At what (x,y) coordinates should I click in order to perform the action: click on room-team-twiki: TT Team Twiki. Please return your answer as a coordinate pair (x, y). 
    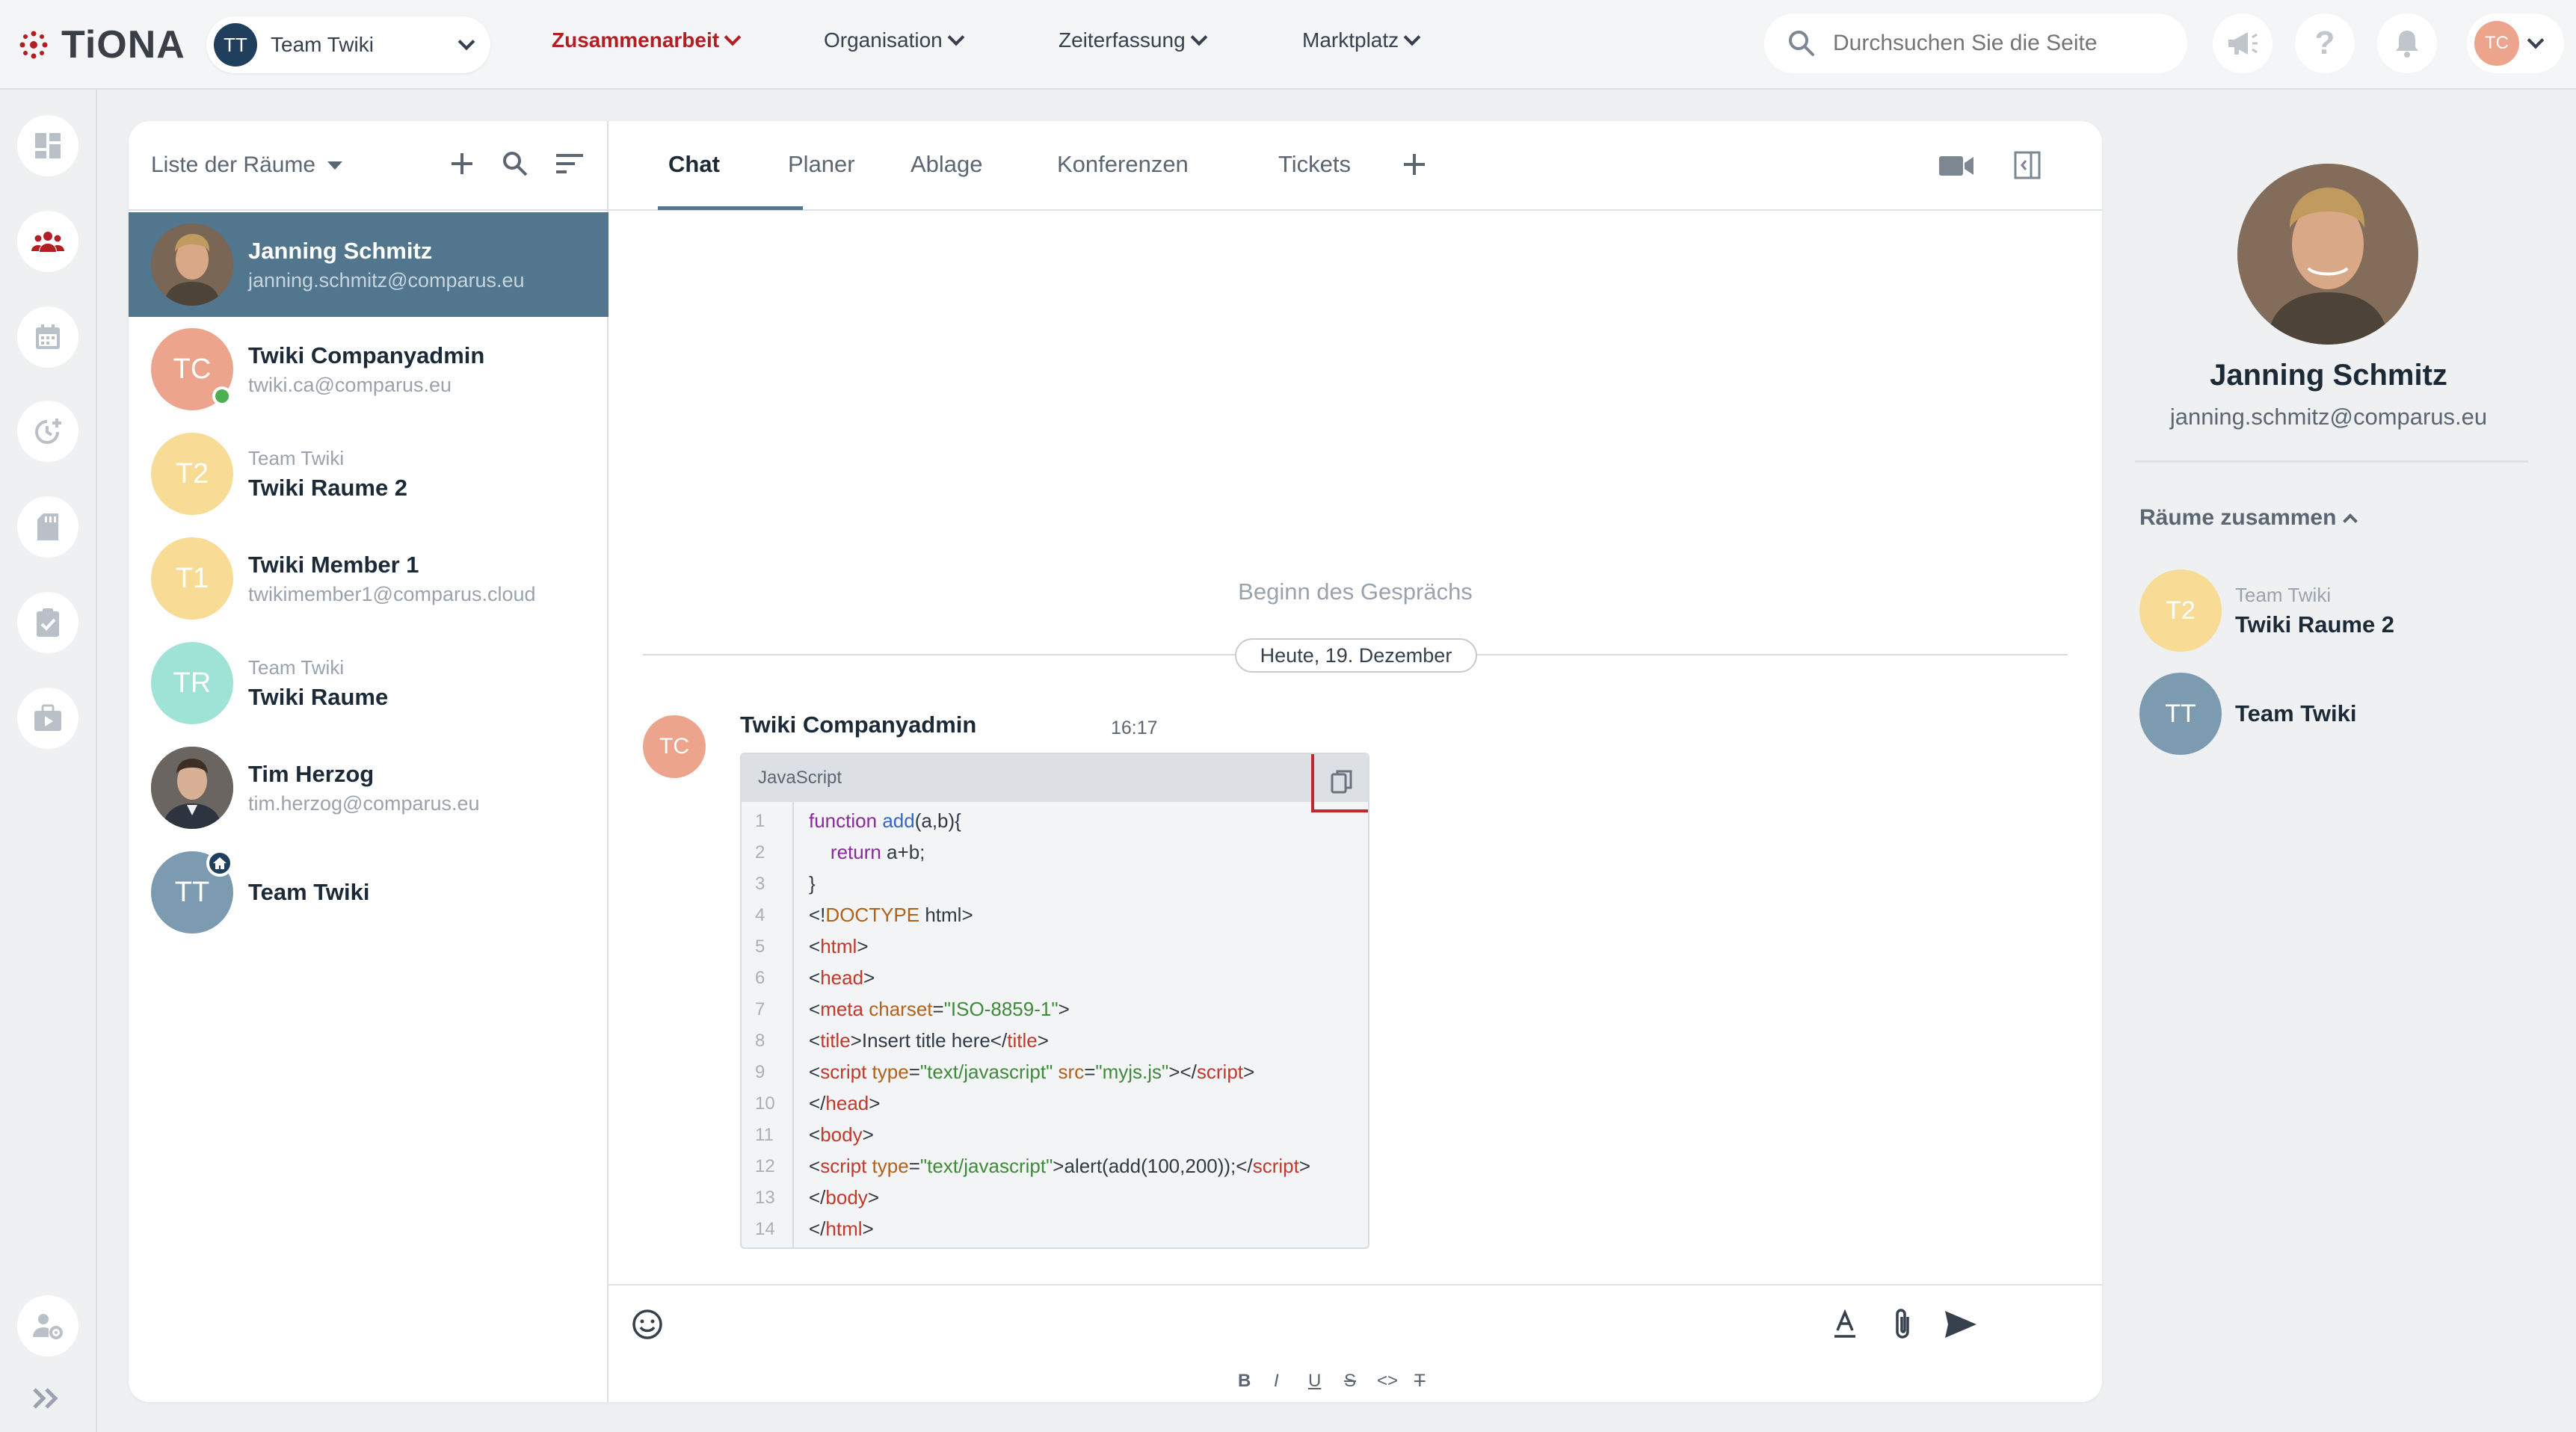
    Looking at the image, I should click on (368, 892).